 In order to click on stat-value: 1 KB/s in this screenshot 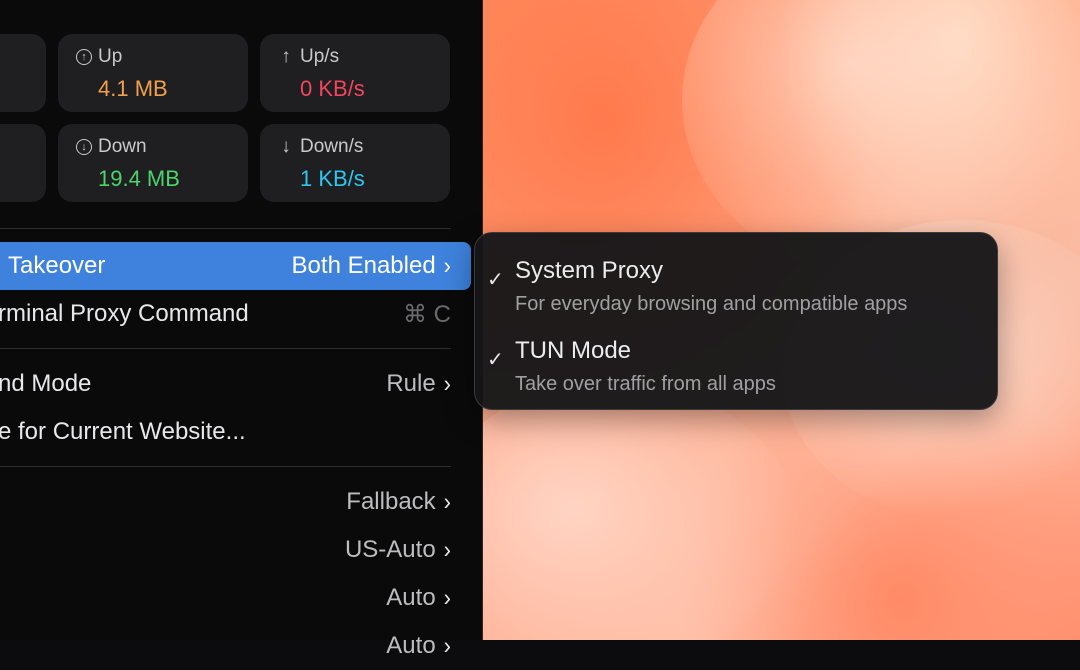, I will do `click(332, 178)`.